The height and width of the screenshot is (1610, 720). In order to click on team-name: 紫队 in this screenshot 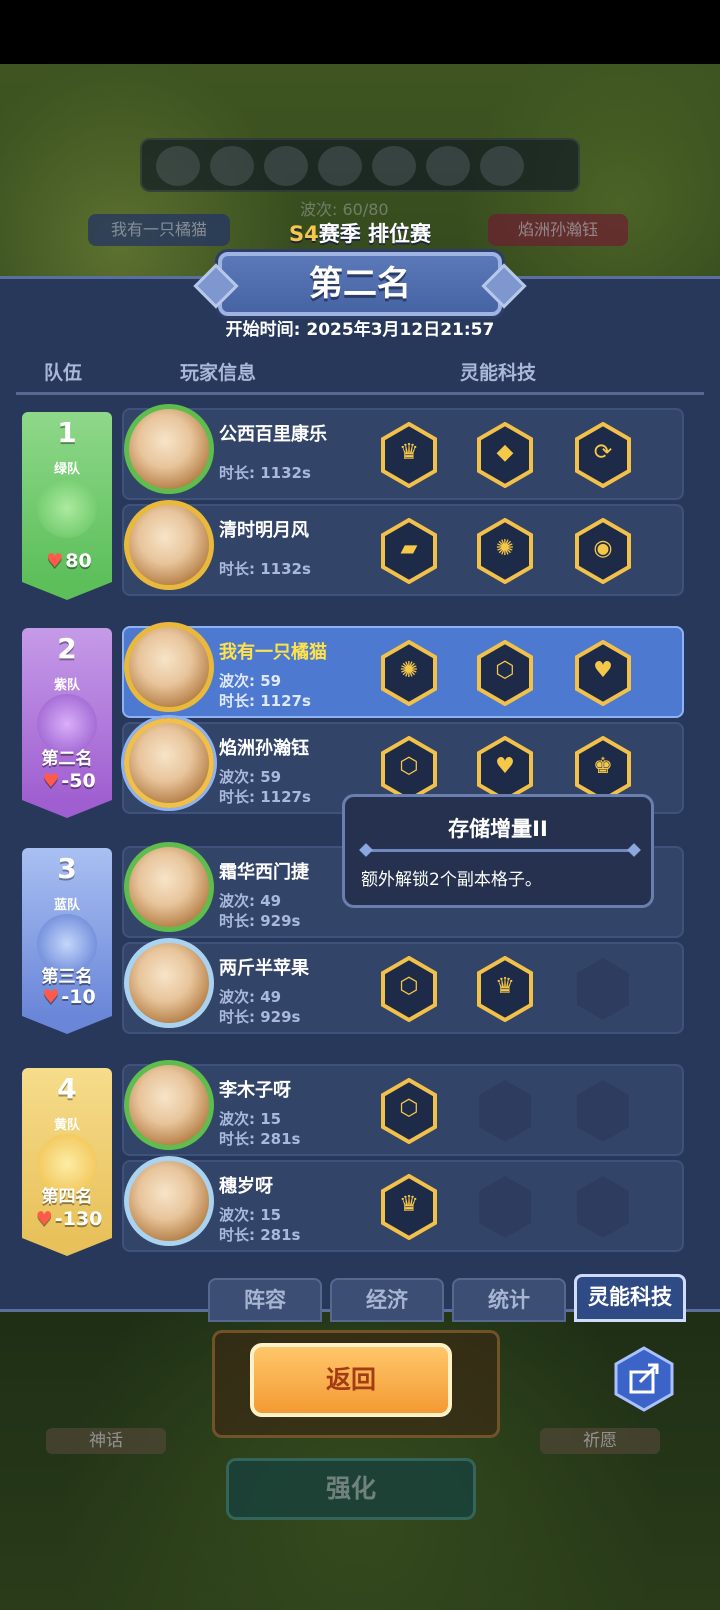, I will do `click(66, 685)`.